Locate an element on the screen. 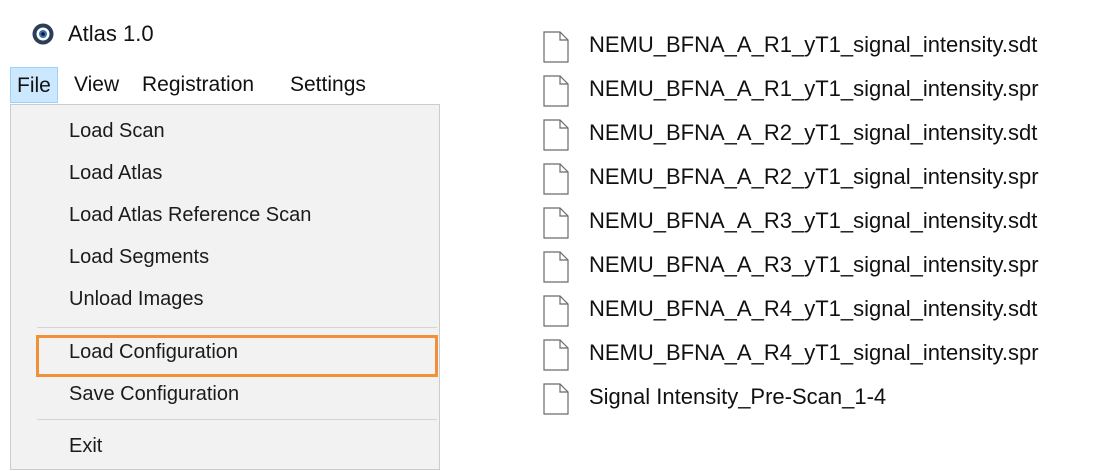 The height and width of the screenshot is (471, 1107). menu-item-unload-images: Unload Images is located at coordinates (136, 299).